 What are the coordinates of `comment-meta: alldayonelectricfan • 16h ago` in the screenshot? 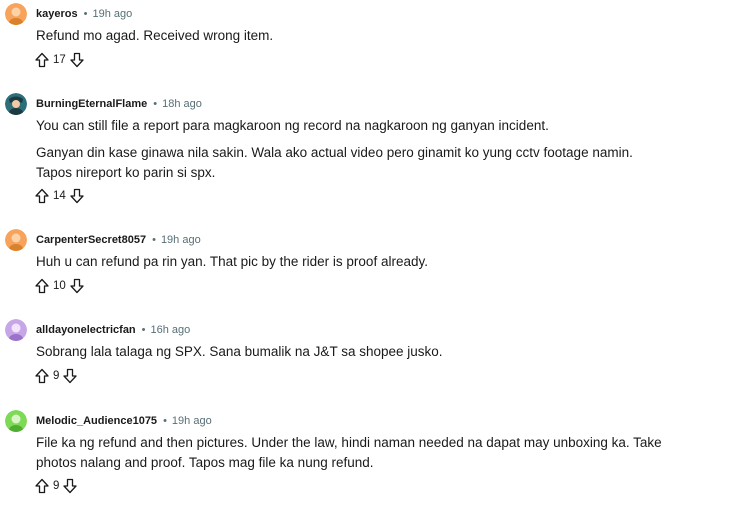 It's located at (113, 330).